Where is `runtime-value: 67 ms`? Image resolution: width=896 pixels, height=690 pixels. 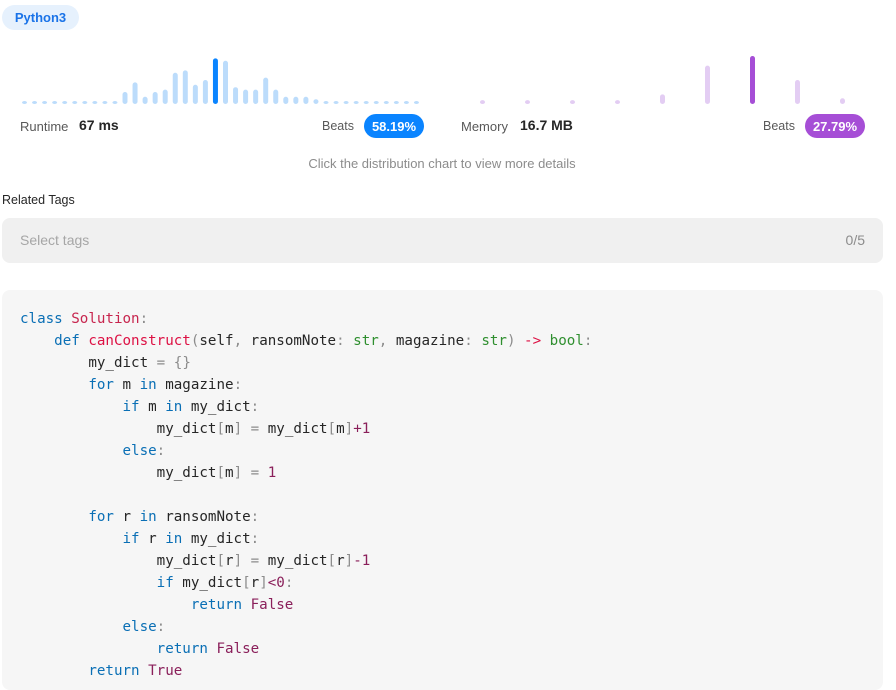
runtime-value: 67 ms is located at coordinates (99, 125).